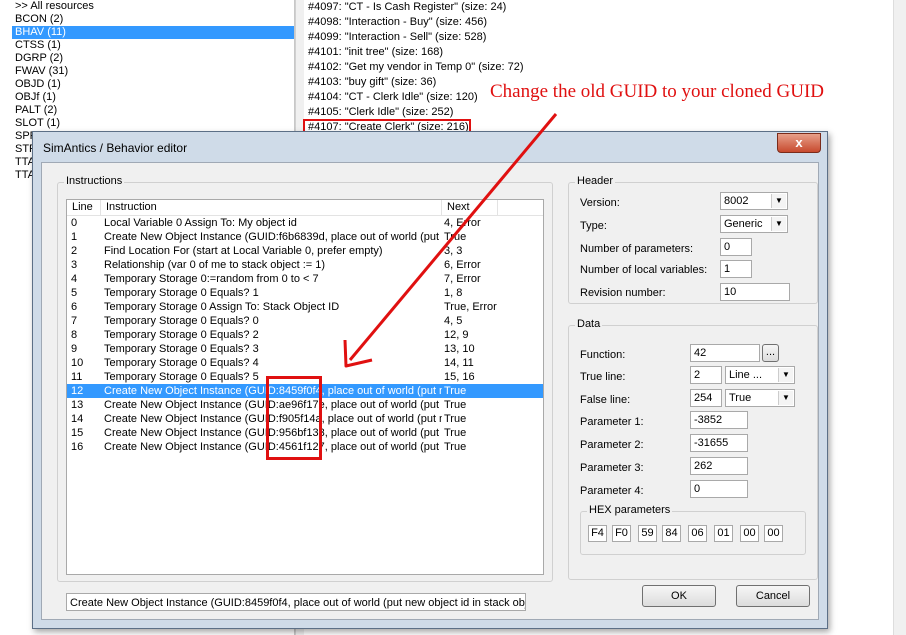 The image size is (906, 635). I want to click on cancel-button: Cancel, so click(773, 596).